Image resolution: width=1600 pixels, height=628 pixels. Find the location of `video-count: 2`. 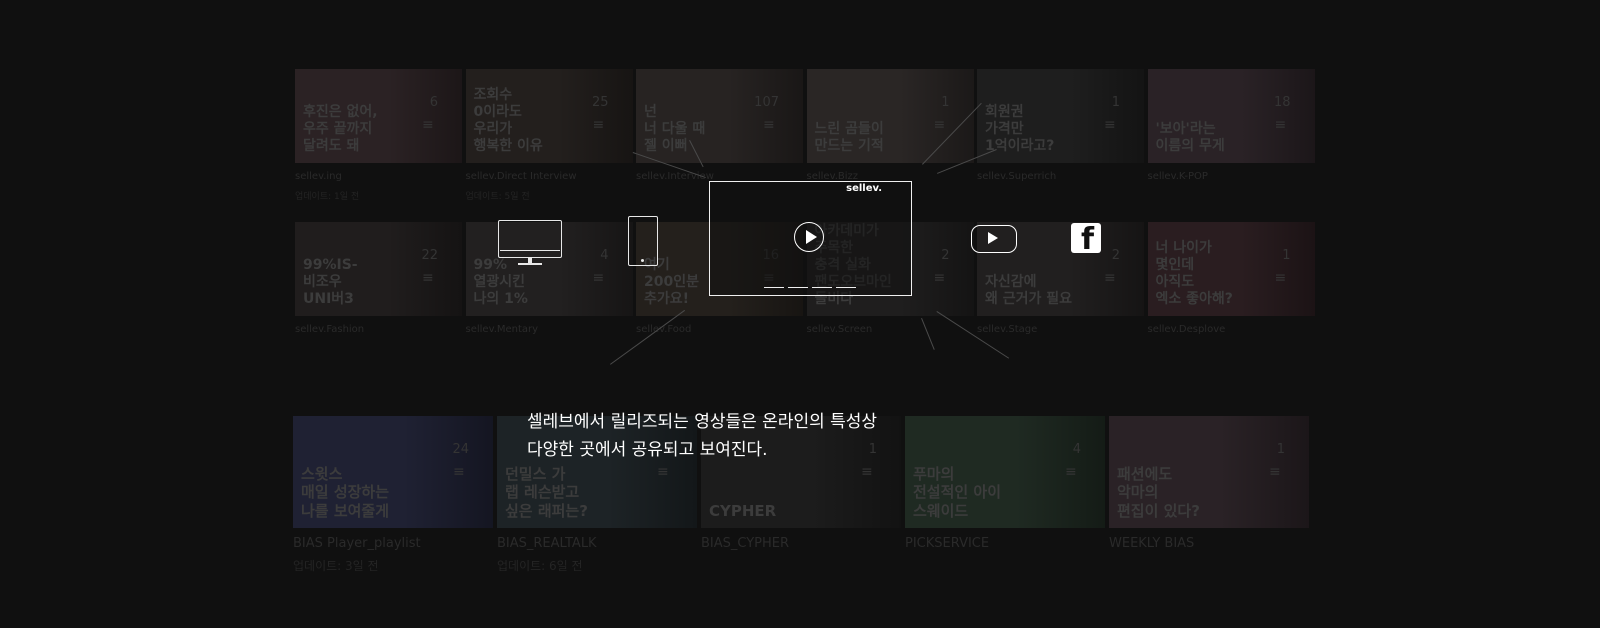

video-count: 2 is located at coordinates (945, 255).